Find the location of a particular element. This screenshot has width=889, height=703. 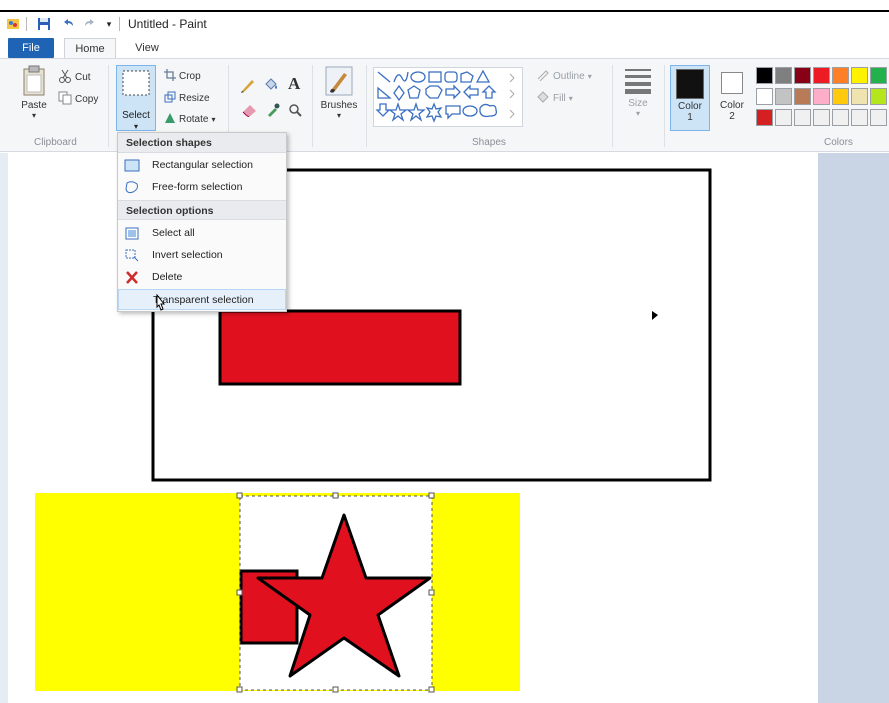

menu-item-label: Free-form selection is located at coordinates (197, 187).